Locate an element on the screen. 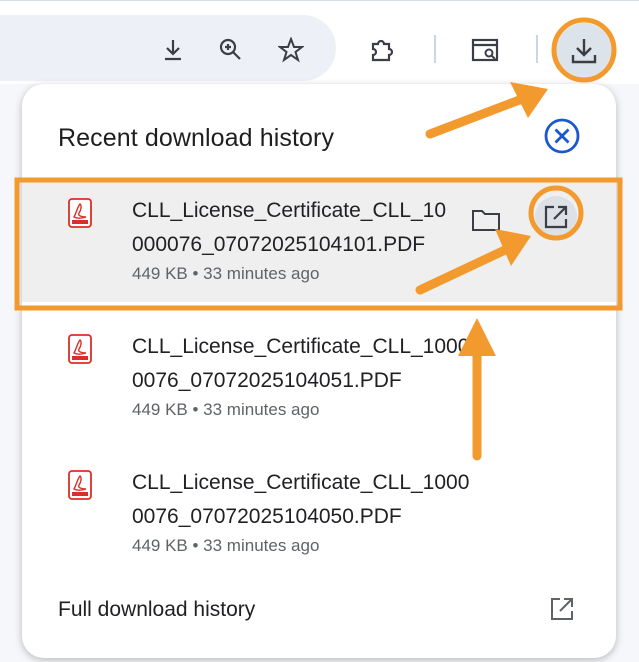 Image resolution: width=639 pixels, height=662 pixels. open-history-button is located at coordinates (562, 611).